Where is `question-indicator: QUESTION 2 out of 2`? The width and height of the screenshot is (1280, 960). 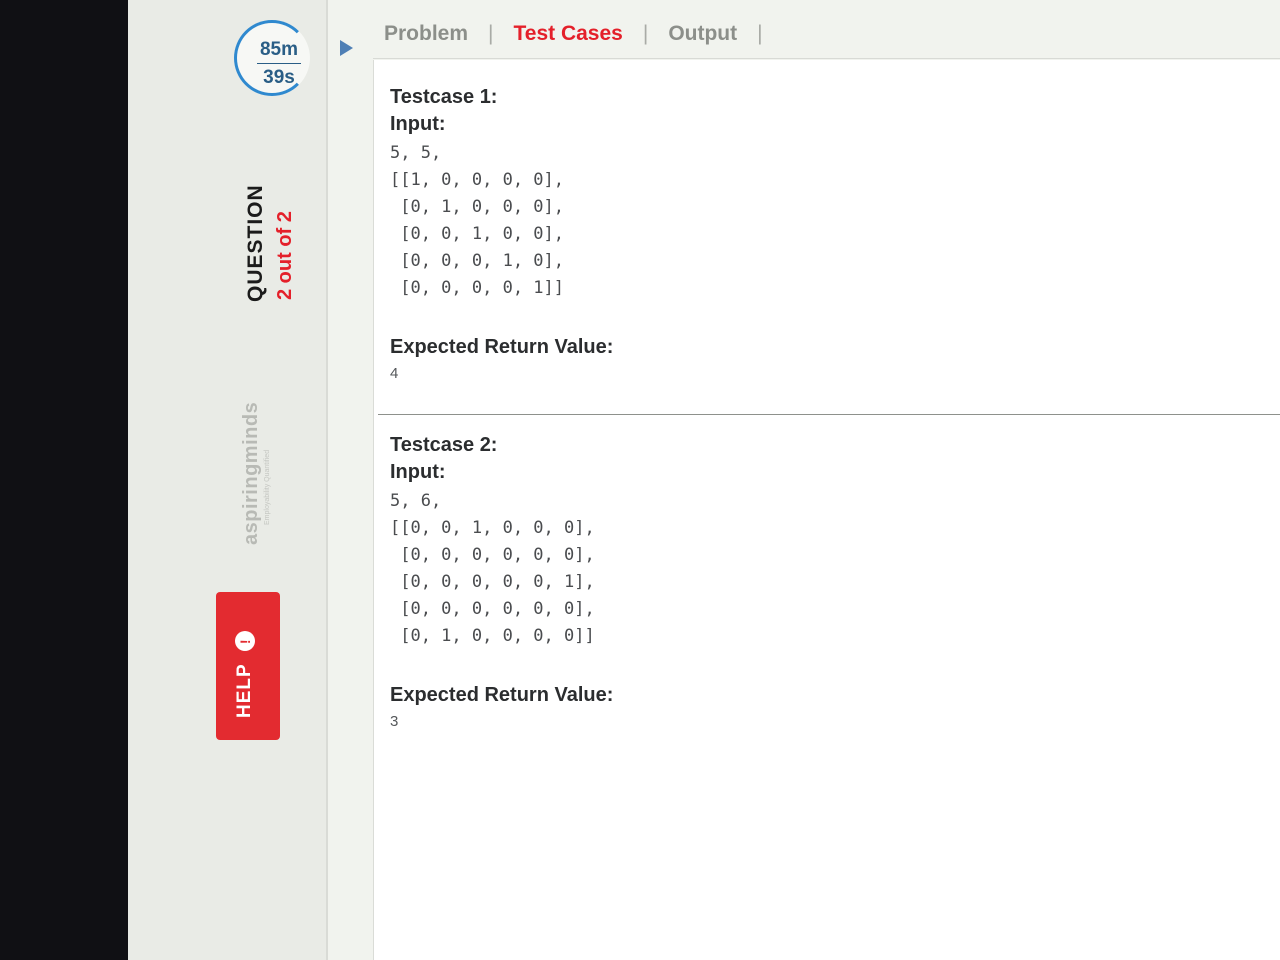
question-indicator: QUESTION 2 out of 2 is located at coordinates (274, 245).